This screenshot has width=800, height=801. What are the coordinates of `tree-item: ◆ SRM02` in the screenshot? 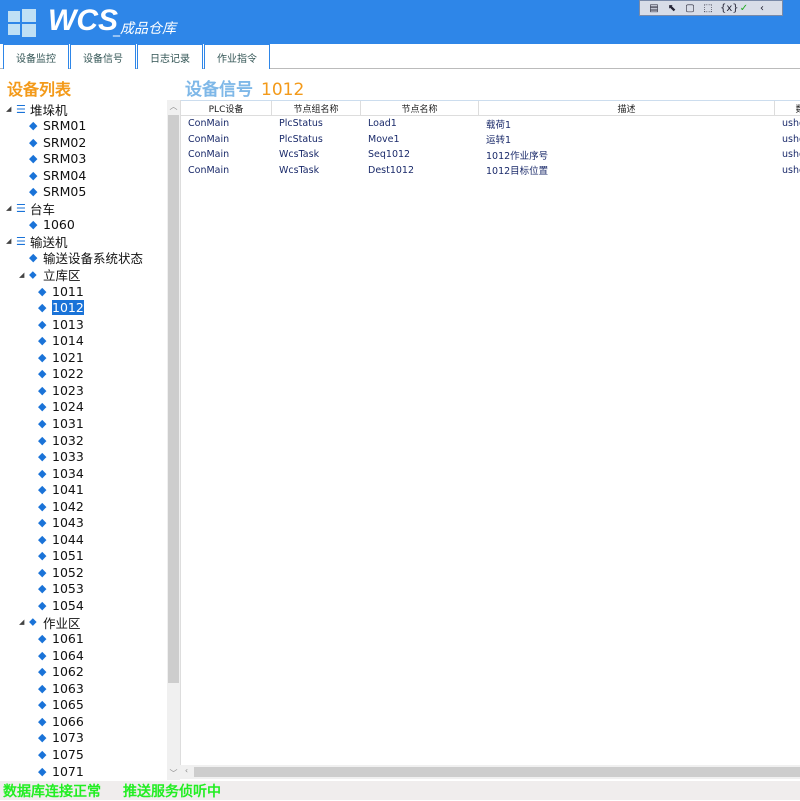 It's located at (52, 142).